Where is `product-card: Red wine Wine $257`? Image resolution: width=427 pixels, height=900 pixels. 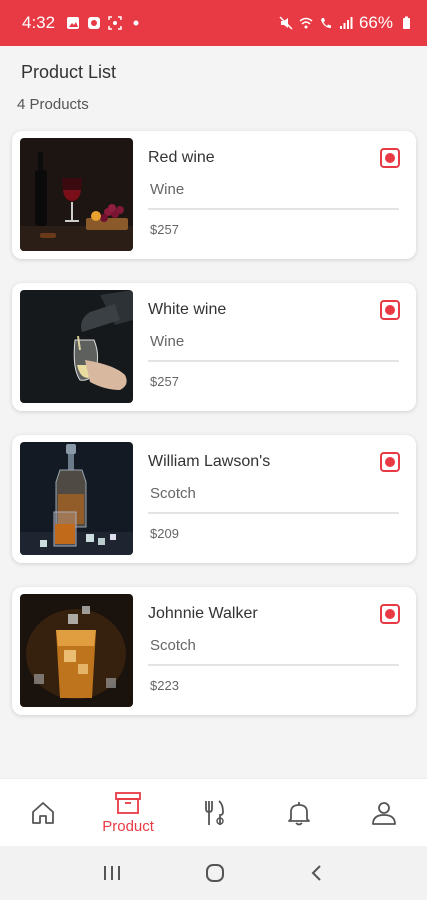 product-card: Red wine Wine $257 is located at coordinates (214, 195).